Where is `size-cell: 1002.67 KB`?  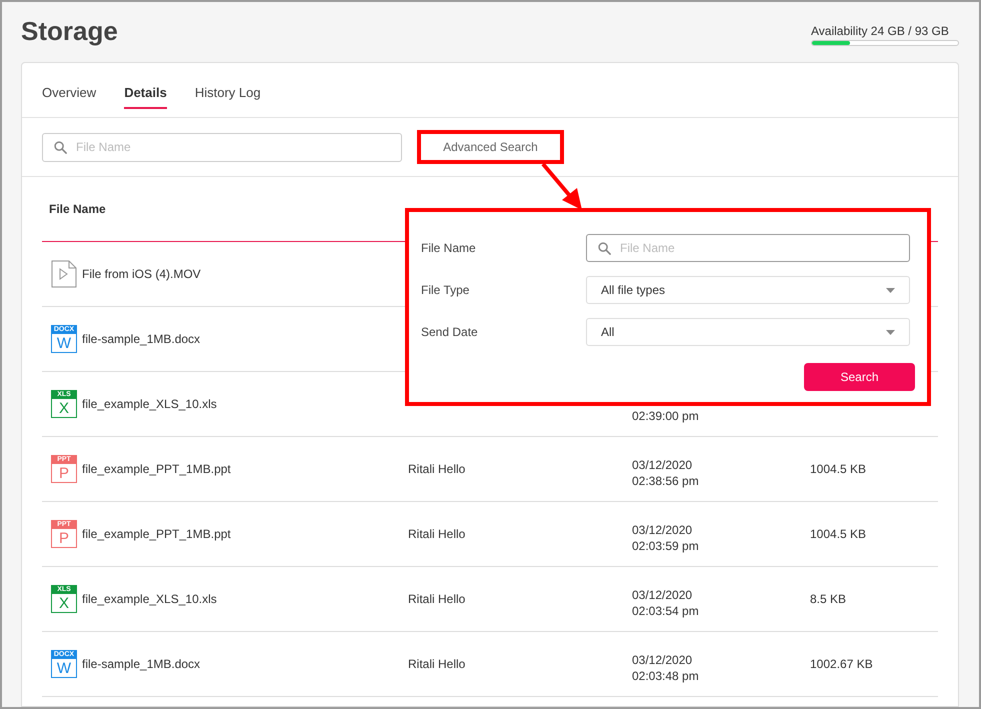 size-cell: 1002.67 KB is located at coordinates (841, 664).